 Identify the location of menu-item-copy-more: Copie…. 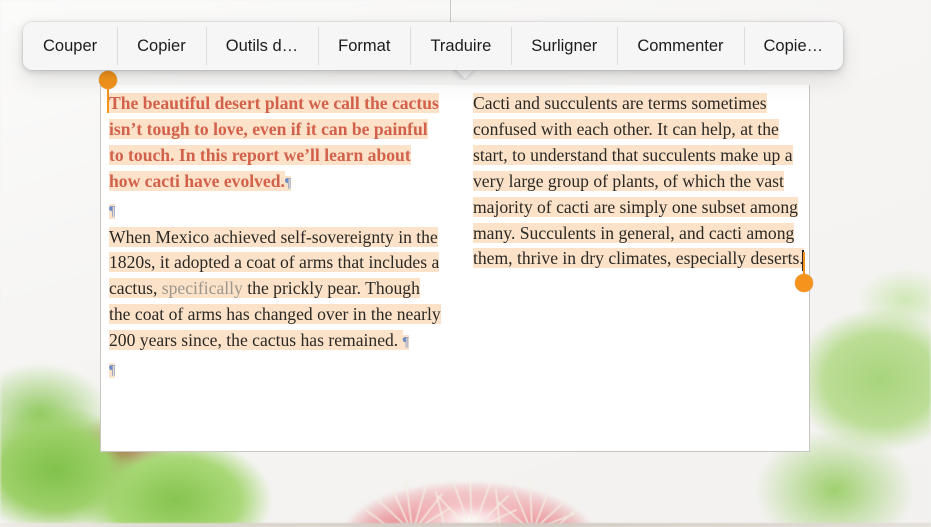
(793, 46).